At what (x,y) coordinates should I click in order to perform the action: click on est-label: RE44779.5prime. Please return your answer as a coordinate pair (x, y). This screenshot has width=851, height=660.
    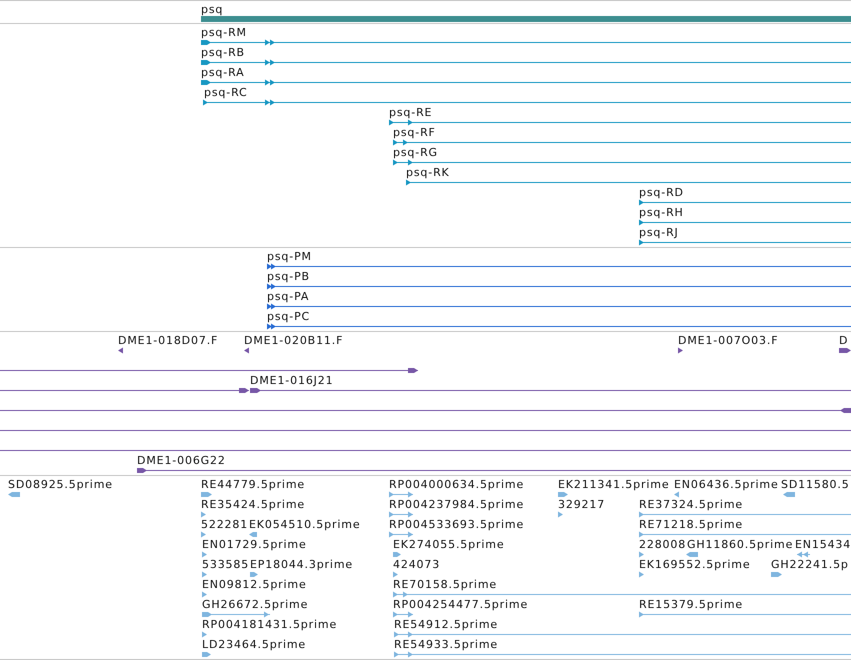
    Looking at the image, I should click on (253, 484).